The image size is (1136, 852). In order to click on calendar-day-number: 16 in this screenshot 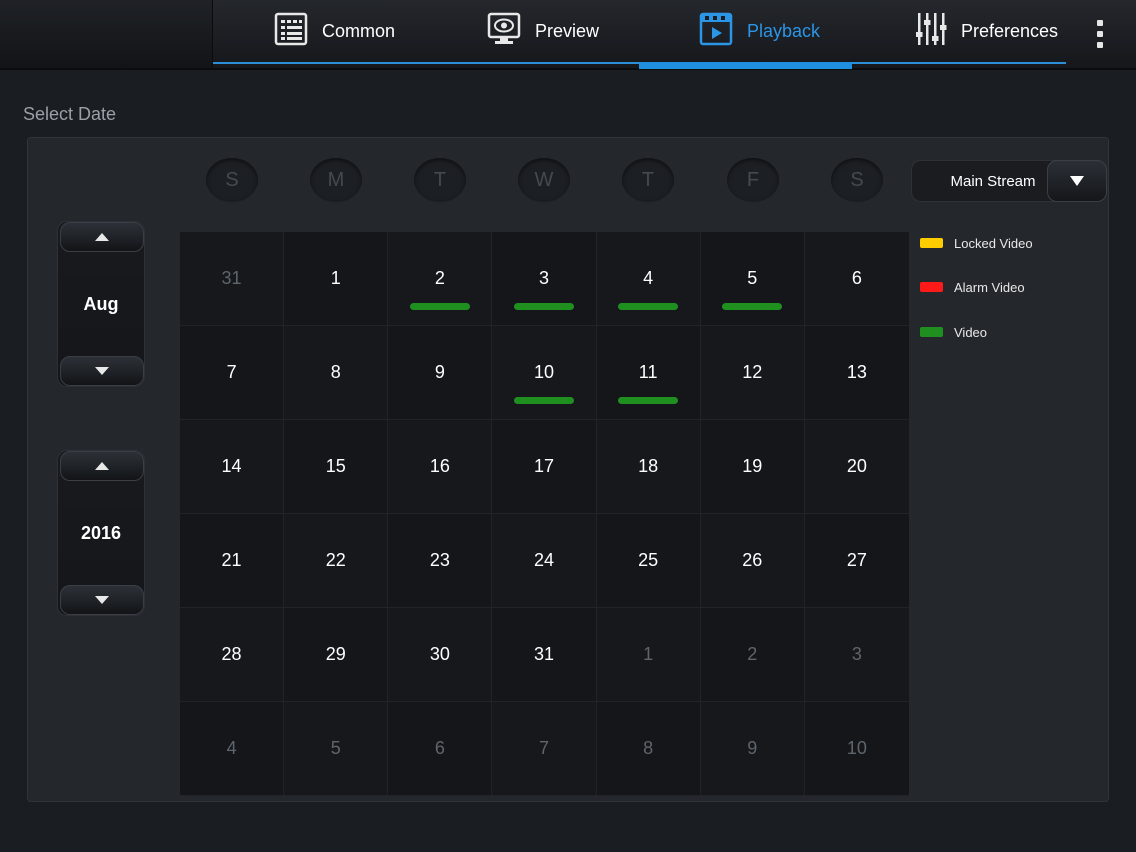, I will do `click(439, 466)`.